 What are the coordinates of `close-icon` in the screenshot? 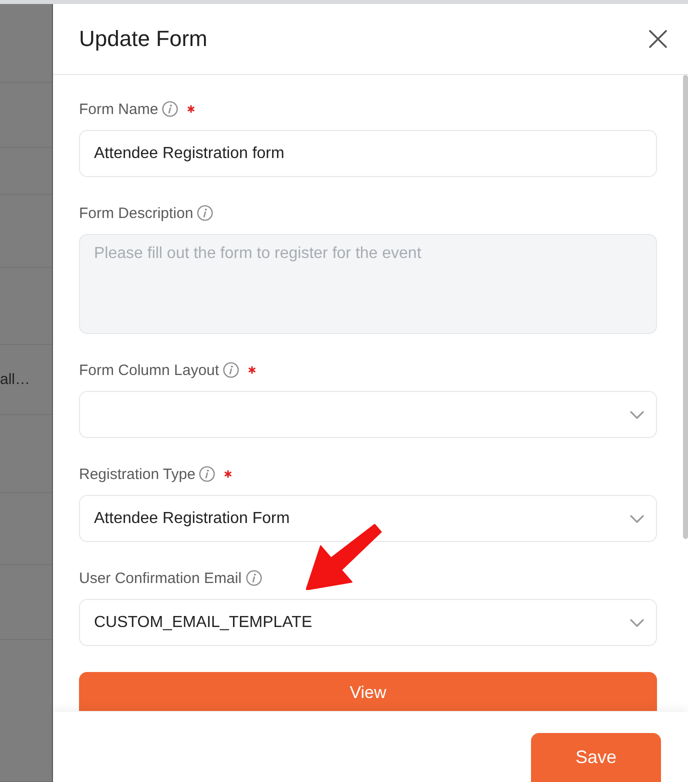 It's located at (658, 39).